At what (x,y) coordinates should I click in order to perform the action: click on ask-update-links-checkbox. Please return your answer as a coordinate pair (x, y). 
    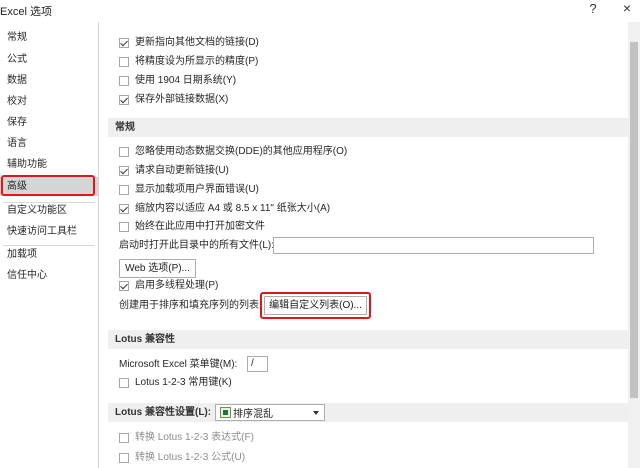
    Looking at the image, I should click on (124, 171).